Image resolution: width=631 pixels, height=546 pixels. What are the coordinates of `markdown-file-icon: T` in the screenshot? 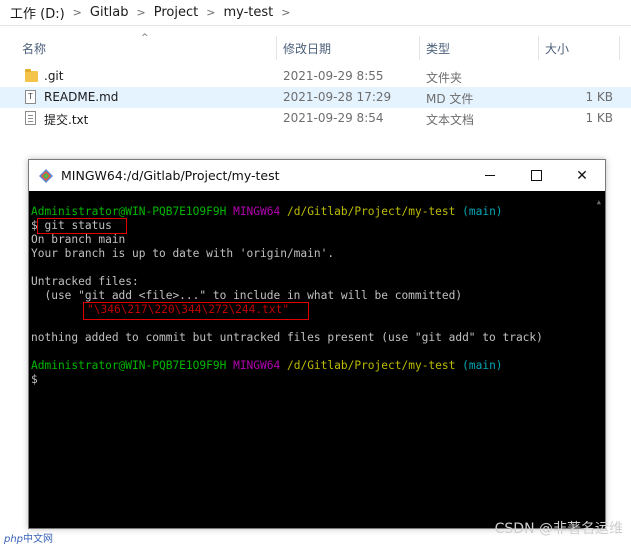 It's located at (31, 97).